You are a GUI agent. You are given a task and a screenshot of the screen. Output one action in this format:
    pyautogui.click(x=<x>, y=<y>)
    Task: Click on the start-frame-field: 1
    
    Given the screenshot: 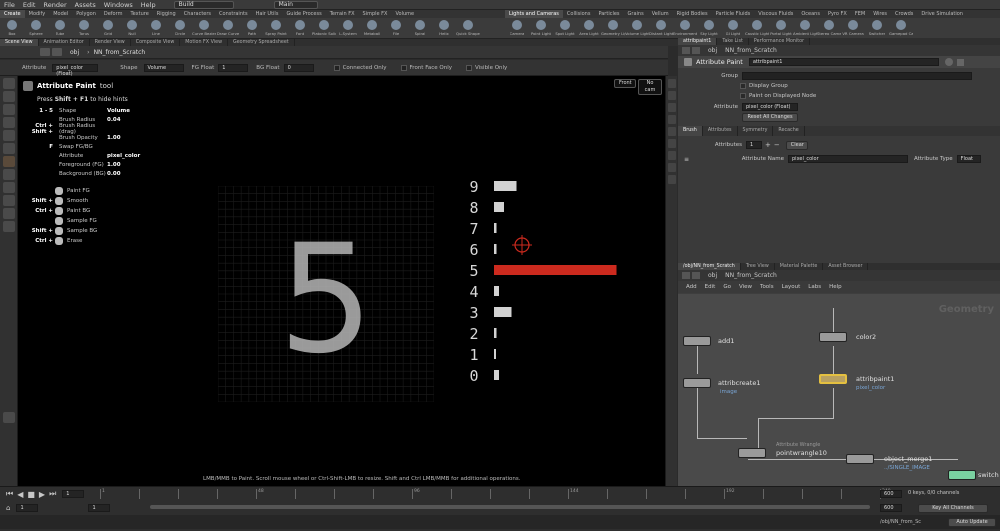 What is the action you would take?
    pyautogui.click(x=27, y=508)
    